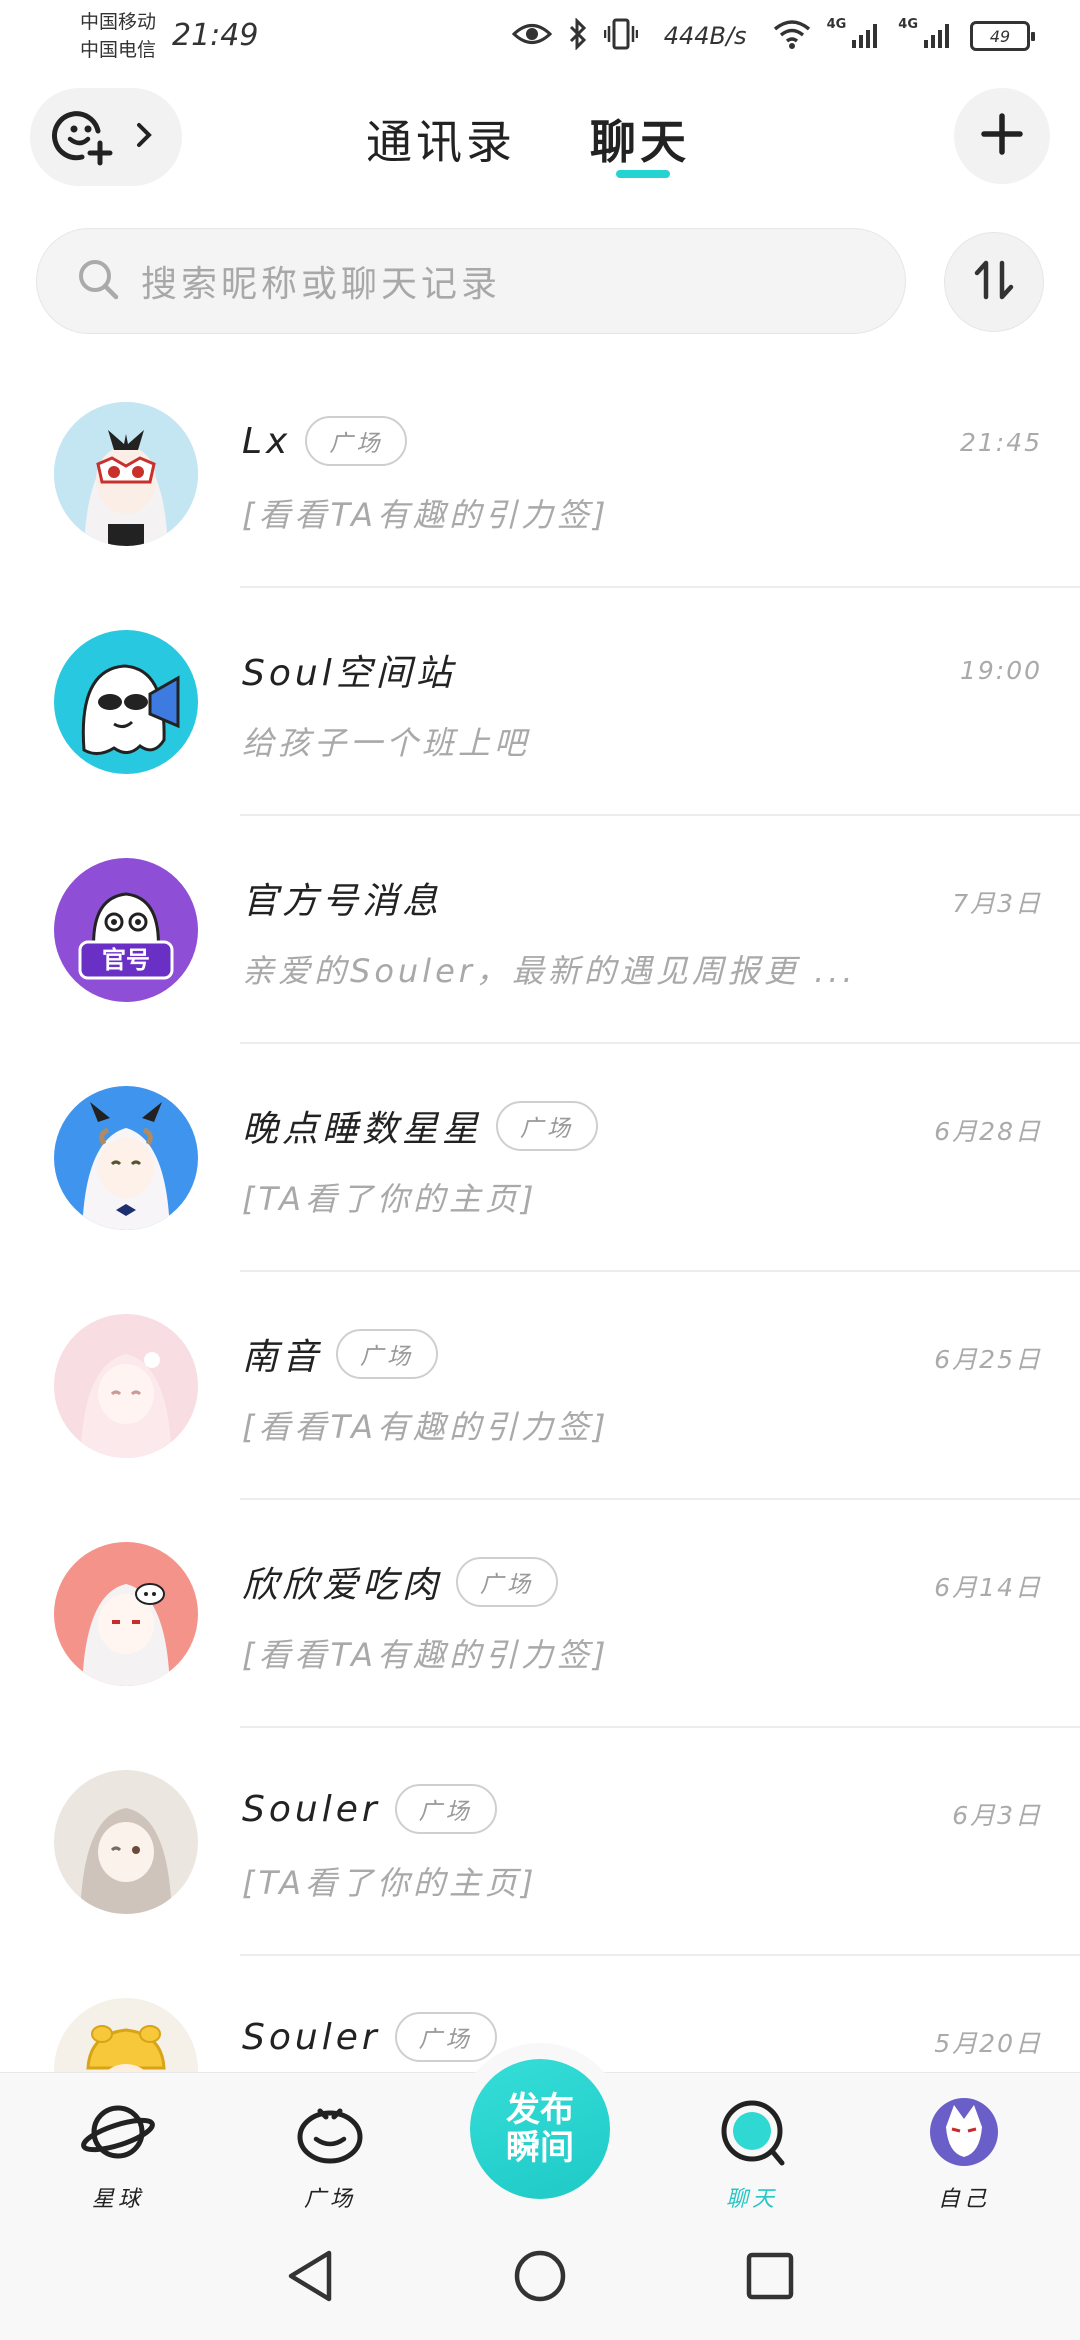 Image resolution: width=1080 pixels, height=2340 pixels. I want to click on chat-name: 官方号消息, so click(342, 901).